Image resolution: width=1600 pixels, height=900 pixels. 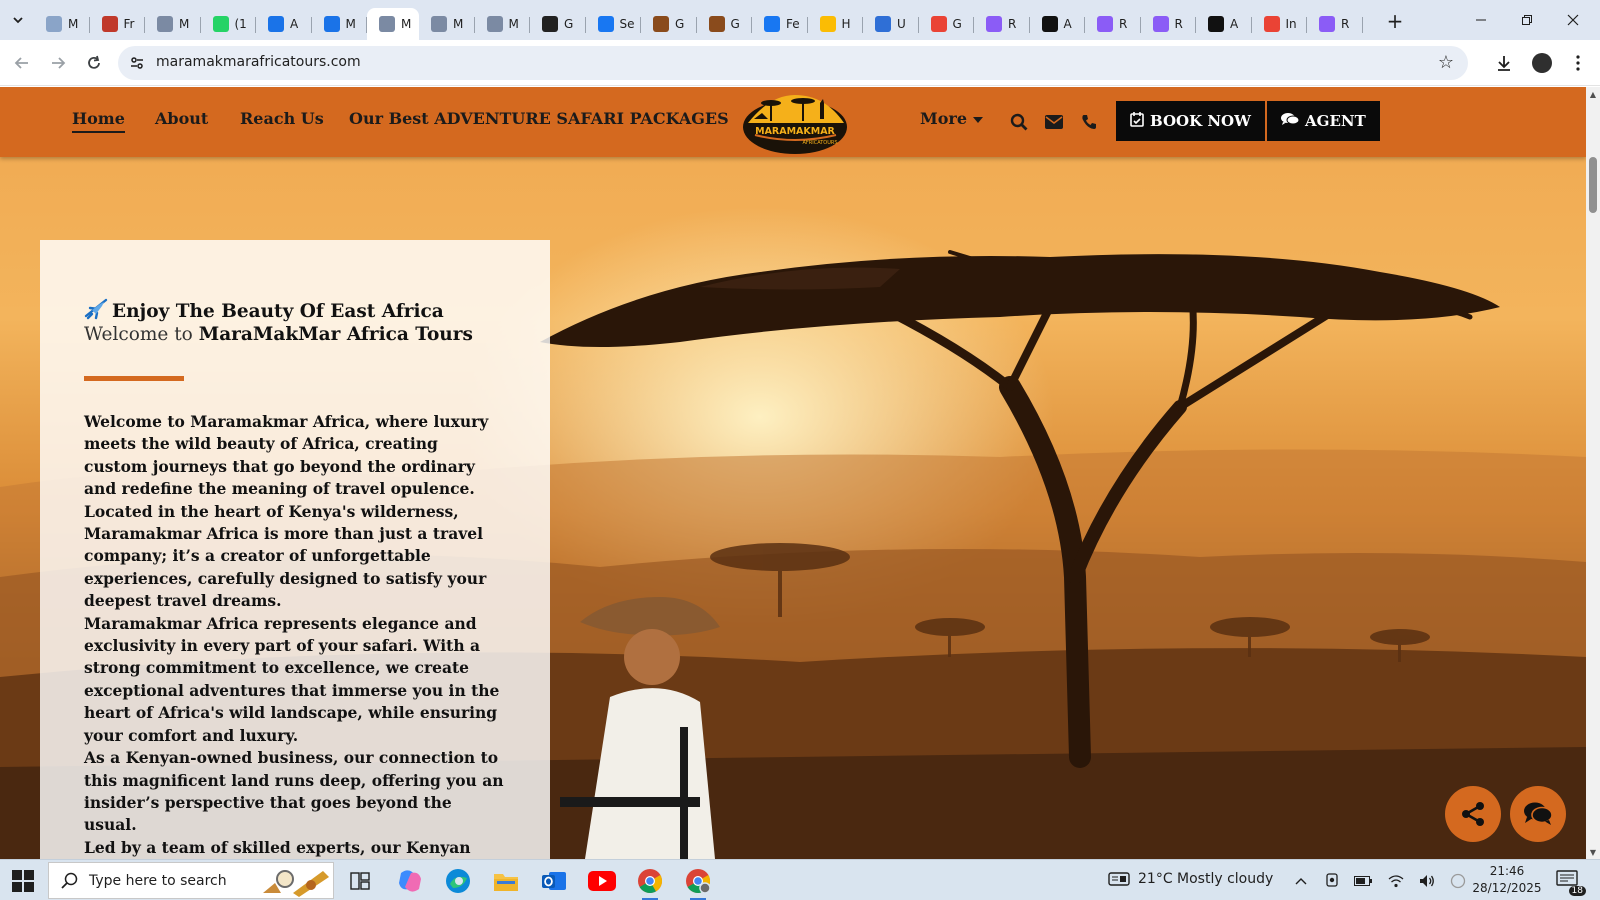 I want to click on meet-now-icon, so click(x=1332, y=881).